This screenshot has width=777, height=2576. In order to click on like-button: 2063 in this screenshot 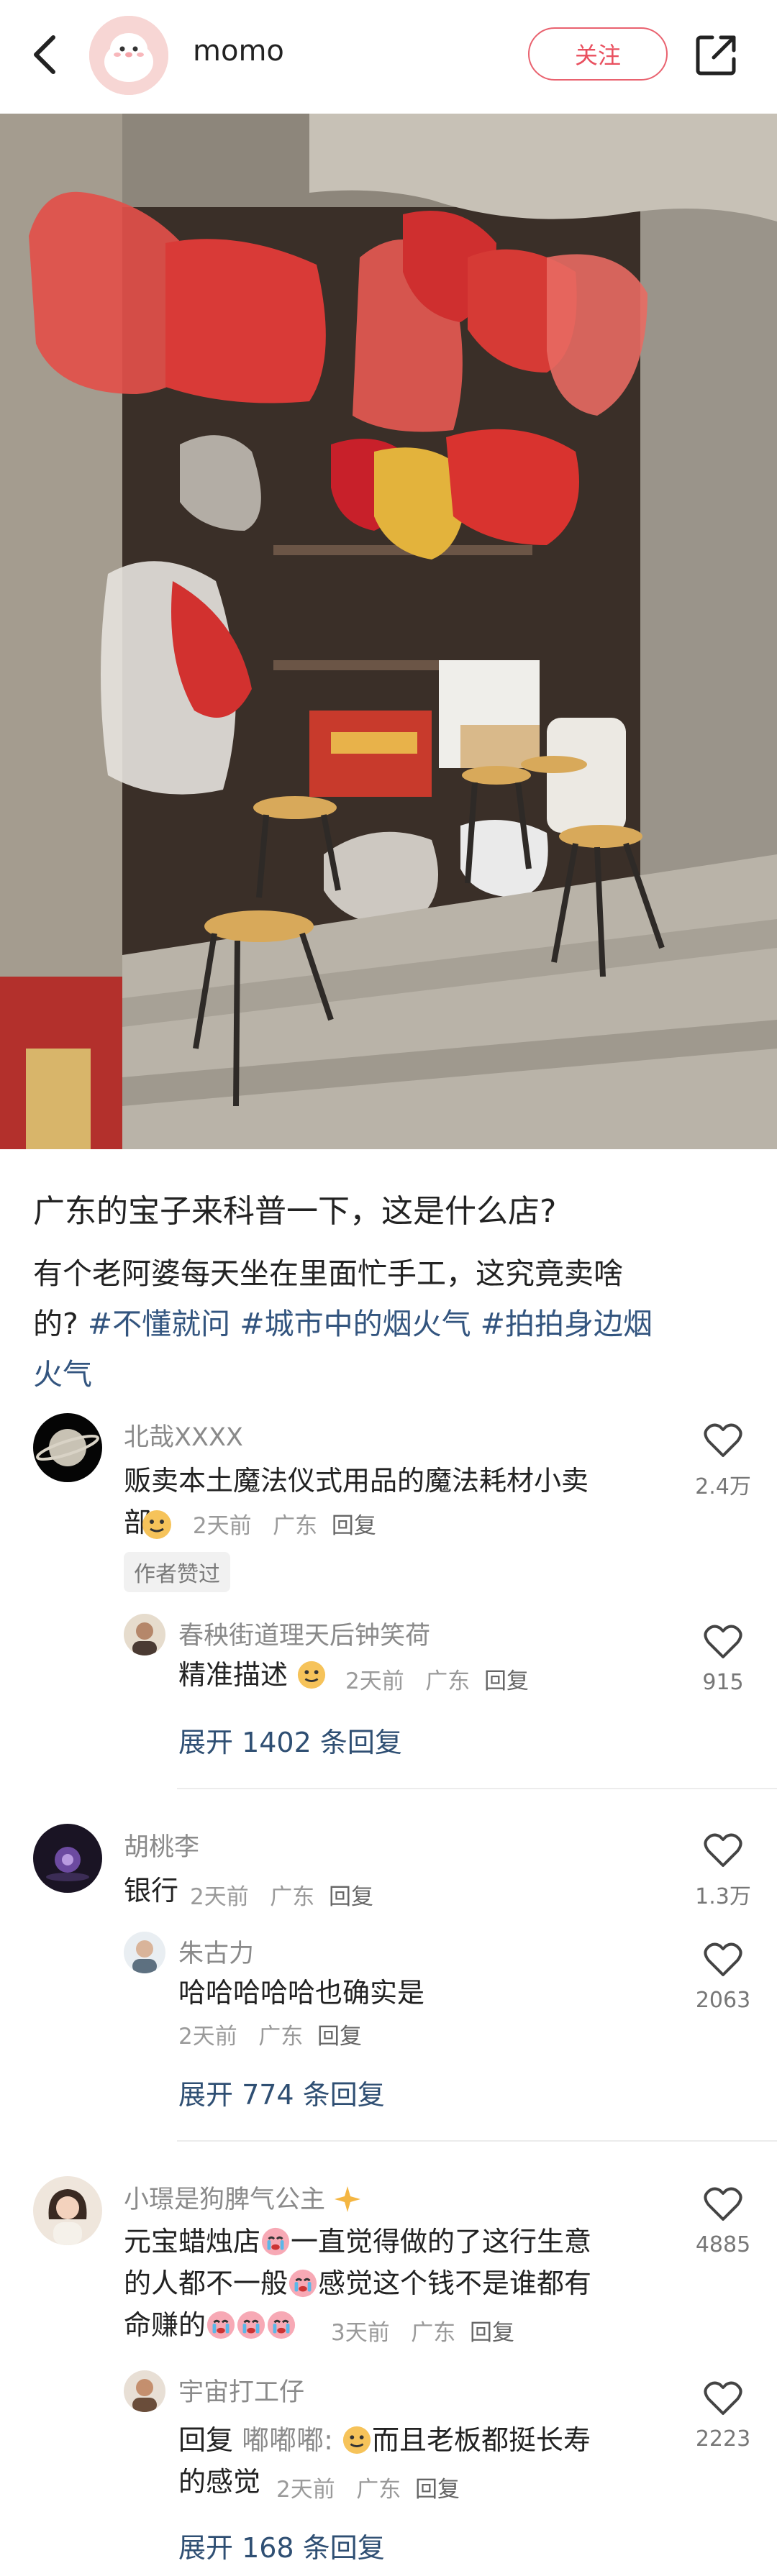, I will do `click(723, 1977)`.